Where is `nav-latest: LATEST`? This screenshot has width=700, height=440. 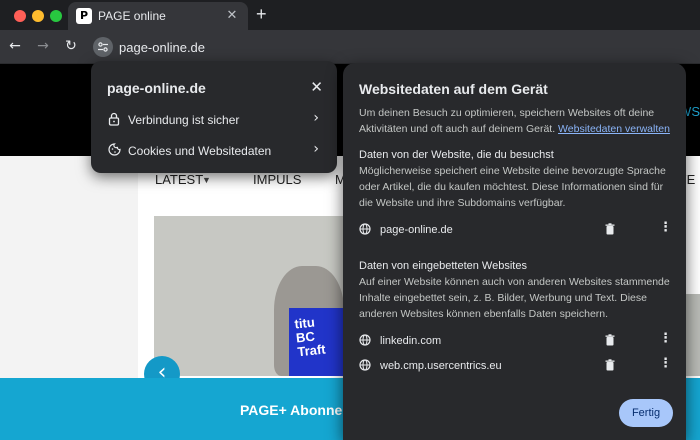
nav-latest: LATEST is located at coordinates (179, 179).